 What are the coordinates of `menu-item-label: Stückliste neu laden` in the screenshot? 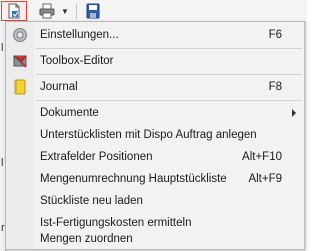 It's located at (91, 201).